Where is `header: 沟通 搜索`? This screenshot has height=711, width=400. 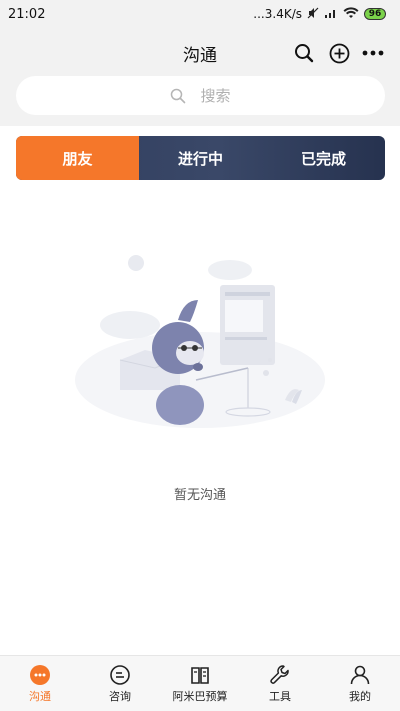 header: 沟通 搜索 is located at coordinates (200, 77).